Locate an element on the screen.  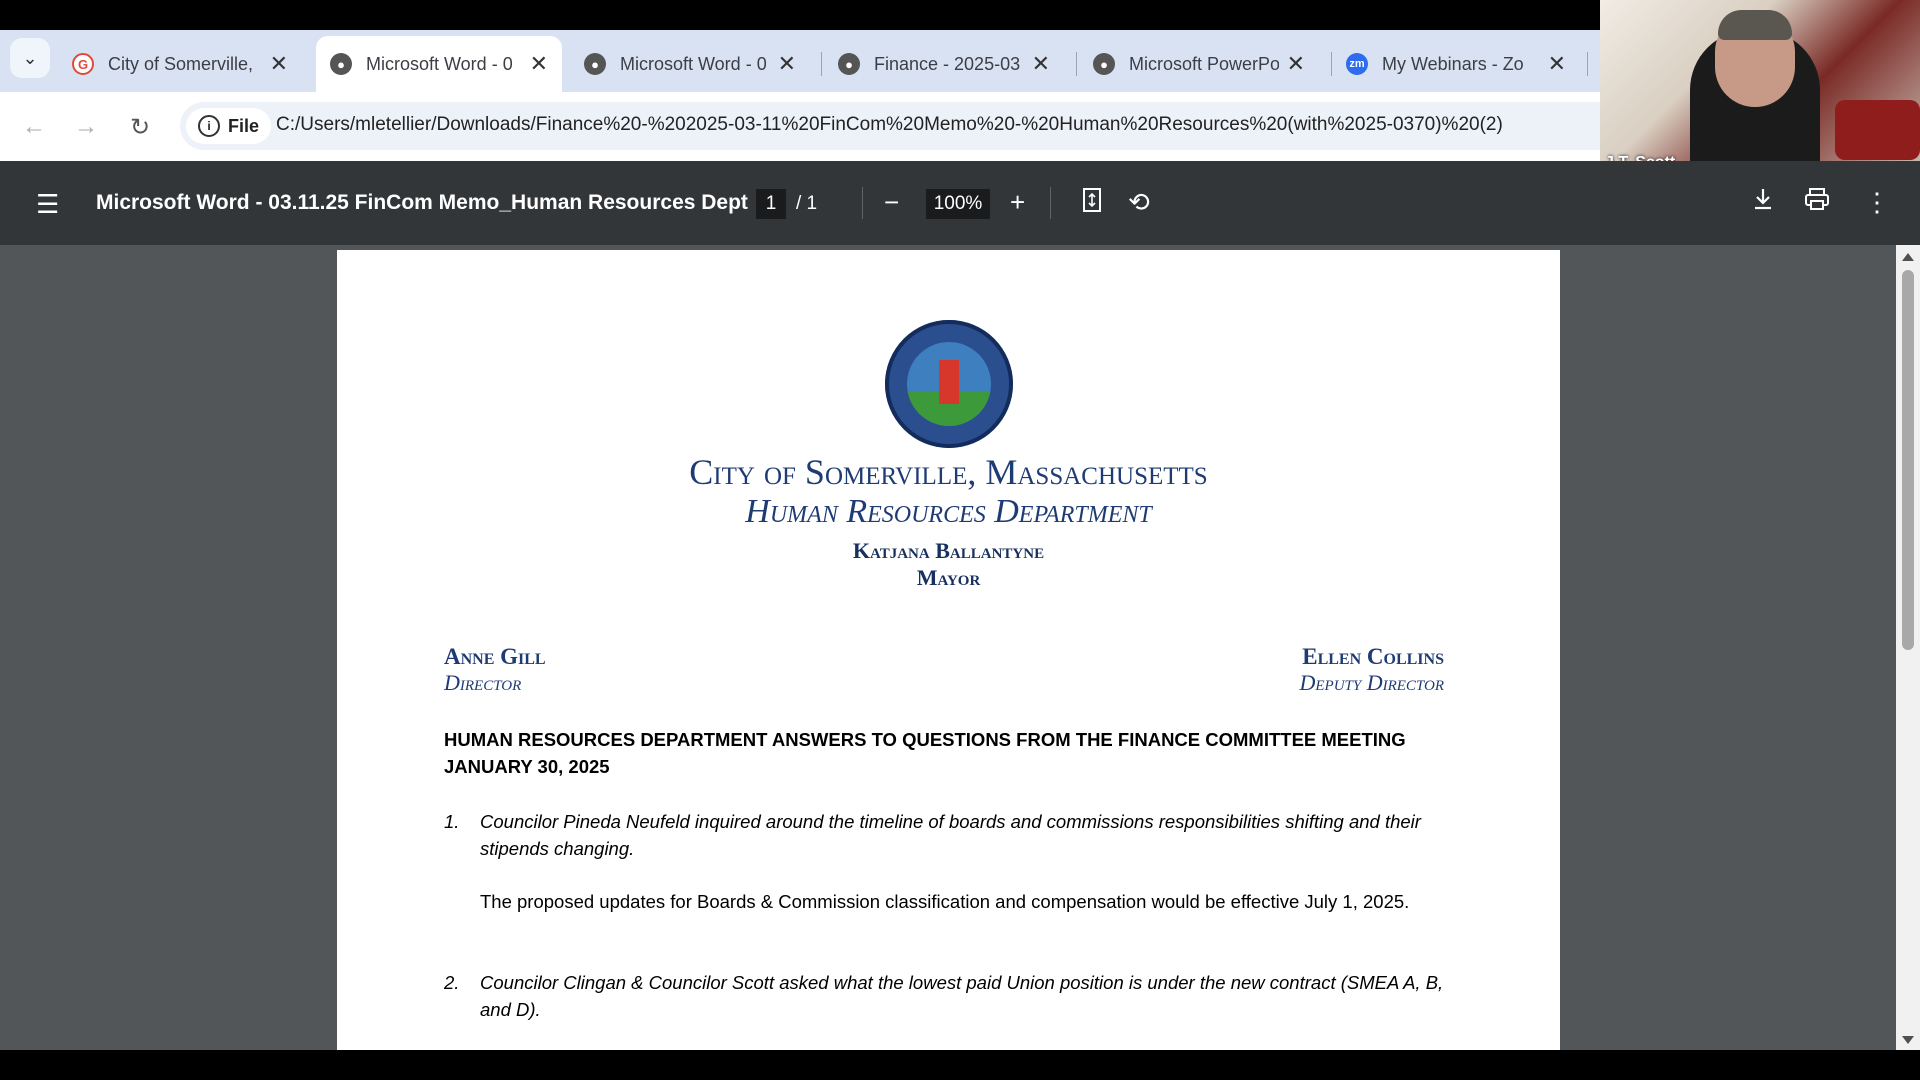
scroll-up-icon is located at coordinates (1908, 257).